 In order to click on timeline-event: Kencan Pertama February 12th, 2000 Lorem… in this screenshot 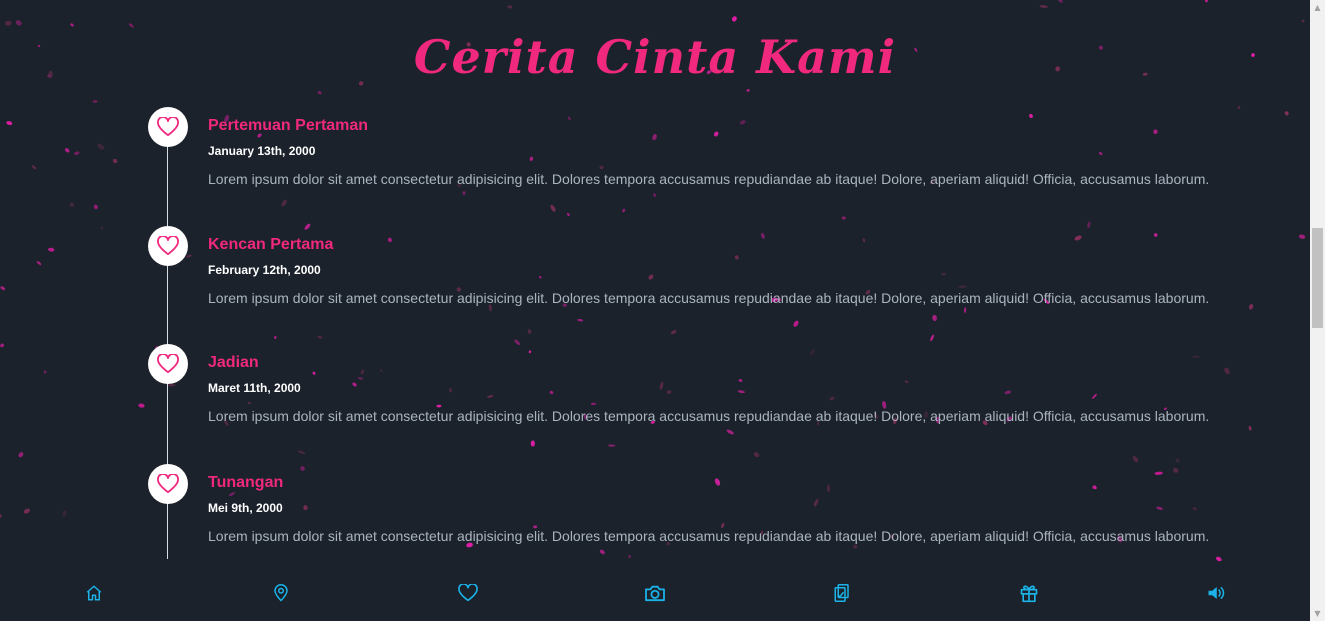, I will do `click(678, 271)`.